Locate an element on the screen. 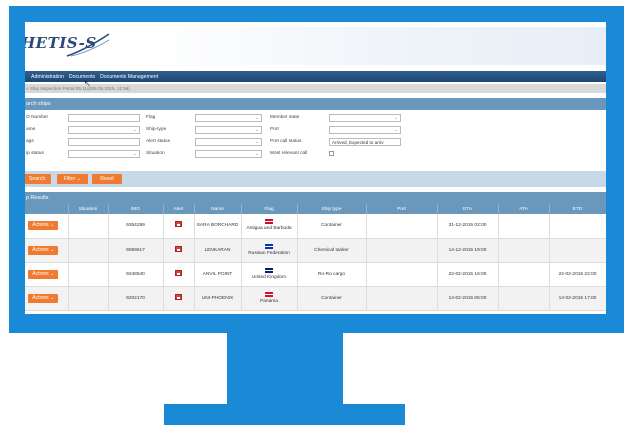 The height and width of the screenshot is (425, 628). reset-button: Reset is located at coordinates (107, 179).